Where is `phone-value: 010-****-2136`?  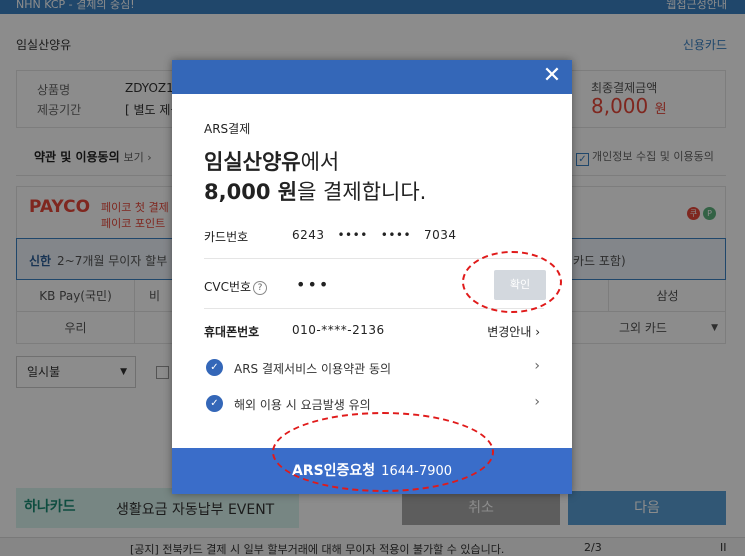 phone-value: 010-****-2136 is located at coordinates (338, 330).